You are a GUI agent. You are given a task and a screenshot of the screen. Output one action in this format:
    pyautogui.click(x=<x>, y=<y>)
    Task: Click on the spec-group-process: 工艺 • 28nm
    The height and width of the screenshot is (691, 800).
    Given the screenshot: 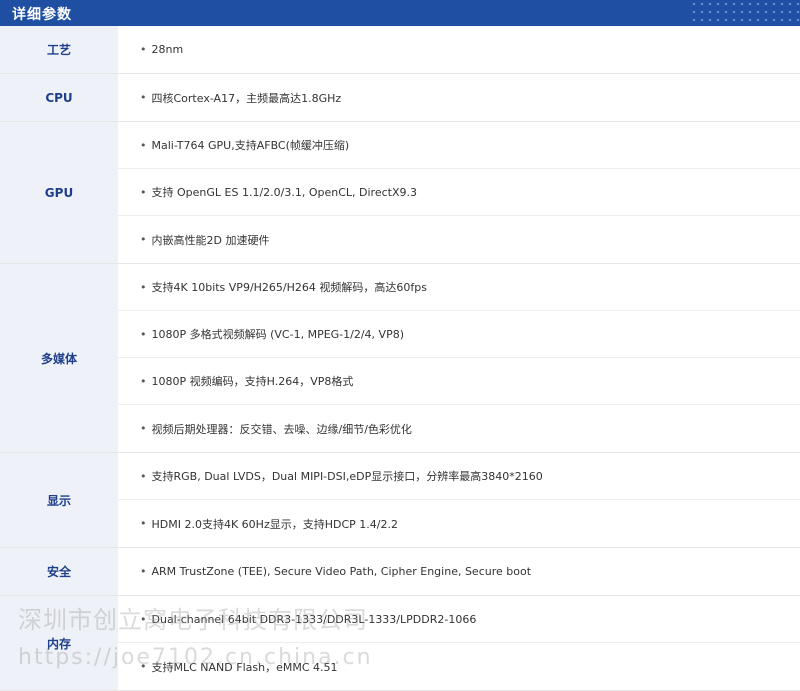 What is the action you would take?
    pyautogui.click(x=400, y=50)
    